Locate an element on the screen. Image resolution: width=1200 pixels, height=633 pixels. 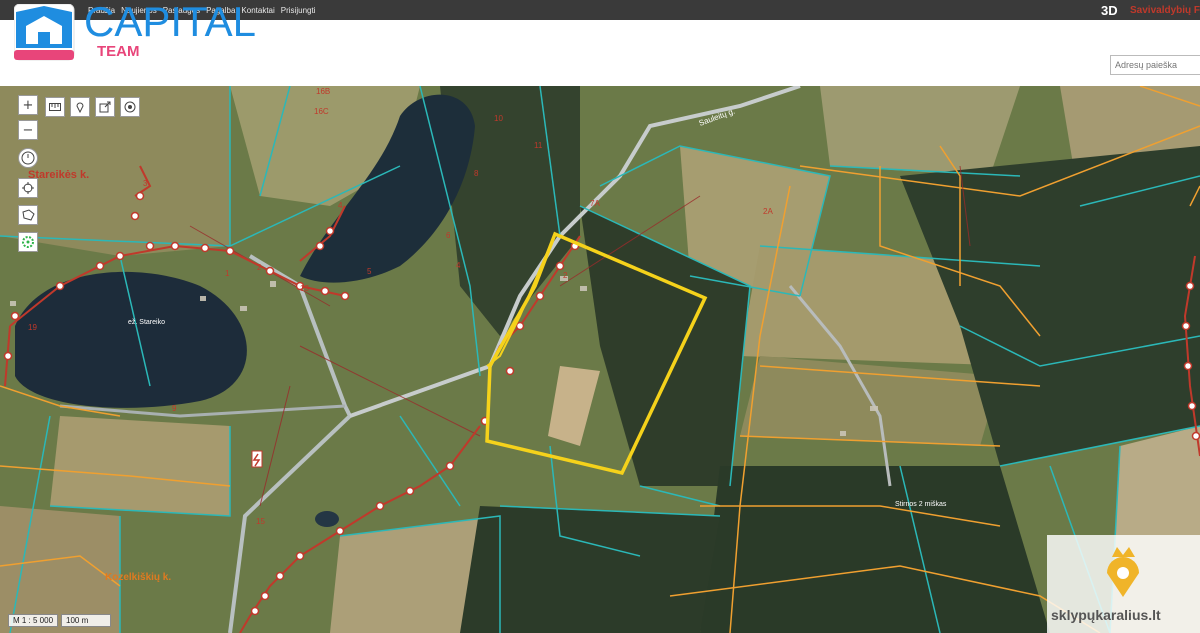
address-search-input is located at coordinates (1155, 65).